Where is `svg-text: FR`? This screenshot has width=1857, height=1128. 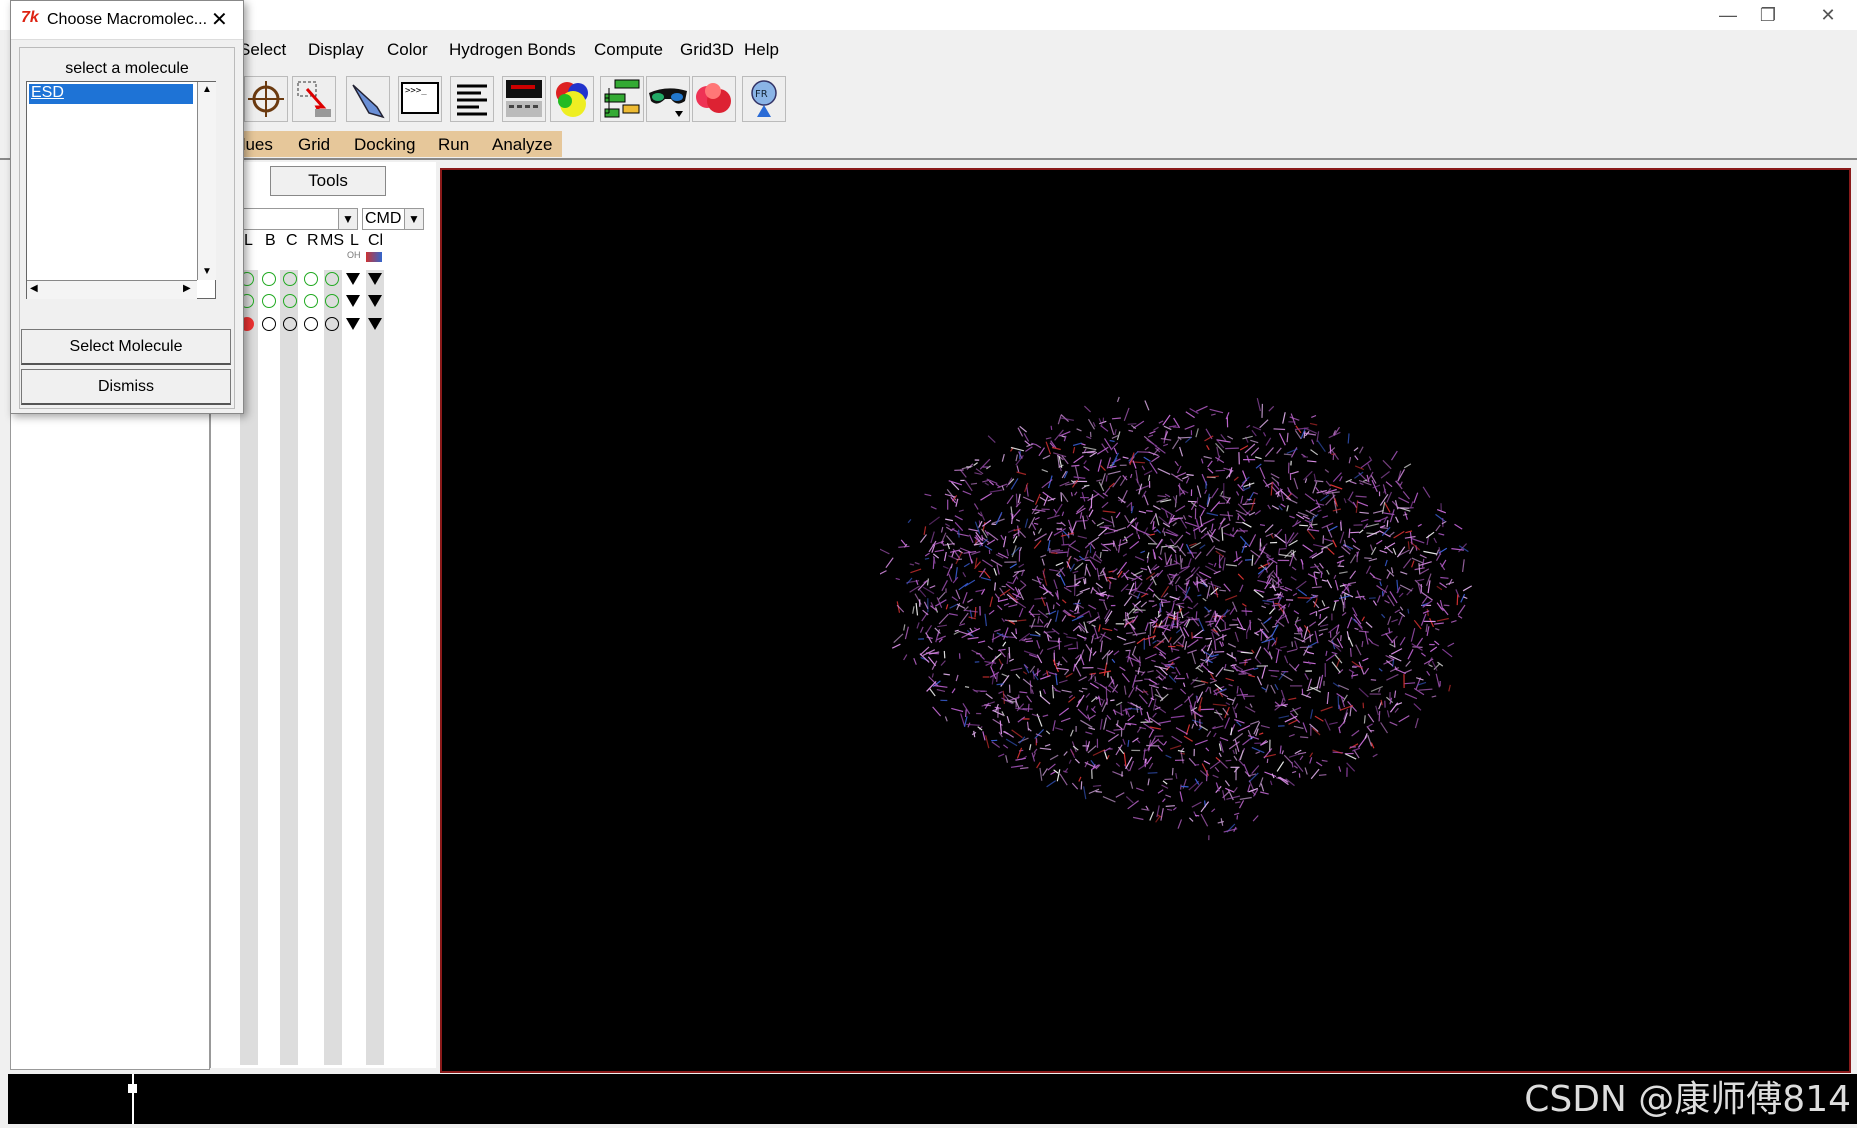 svg-text: FR is located at coordinates (761, 94).